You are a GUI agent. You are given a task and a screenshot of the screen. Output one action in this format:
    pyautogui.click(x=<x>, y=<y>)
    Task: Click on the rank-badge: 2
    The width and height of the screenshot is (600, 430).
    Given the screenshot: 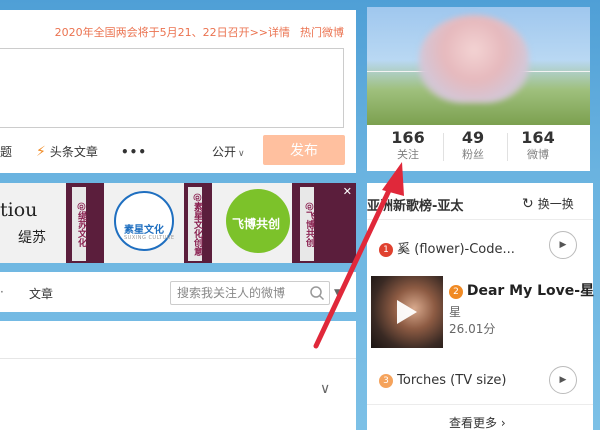 What is the action you would take?
    pyautogui.click(x=456, y=292)
    